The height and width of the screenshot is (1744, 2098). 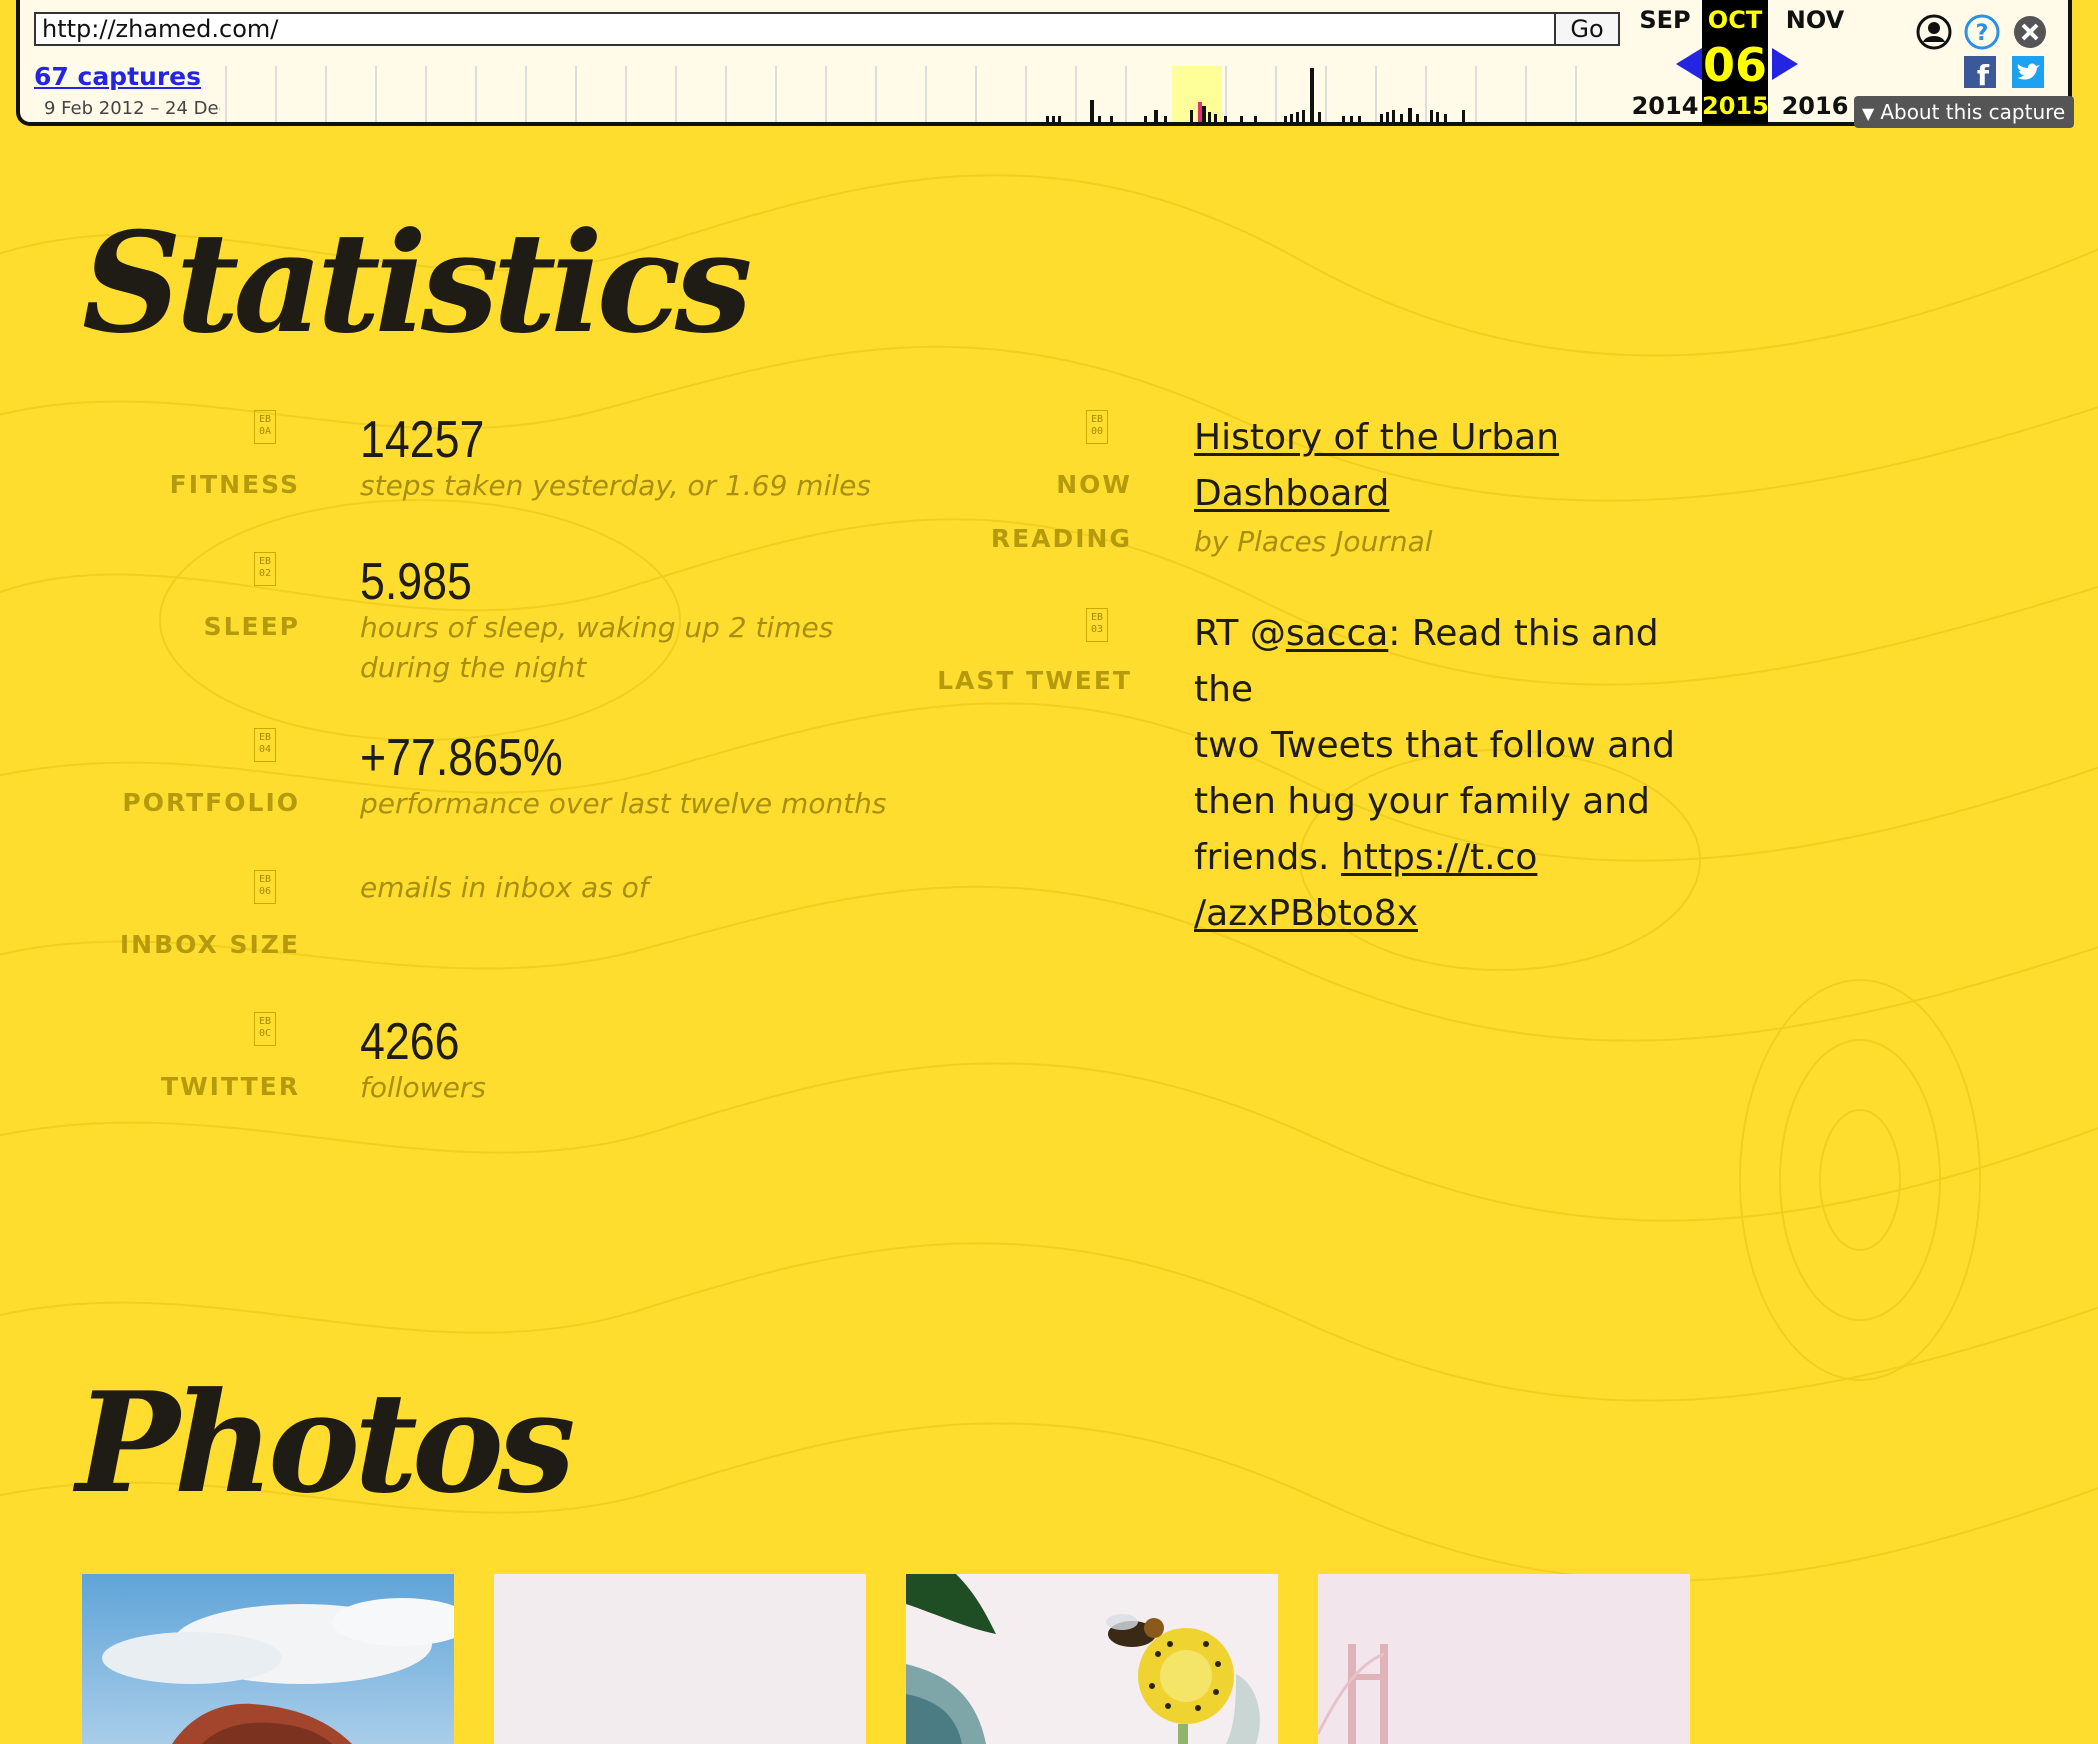 I want to click on now-reading-icon: EB 00, so click(x=1097, y=427).